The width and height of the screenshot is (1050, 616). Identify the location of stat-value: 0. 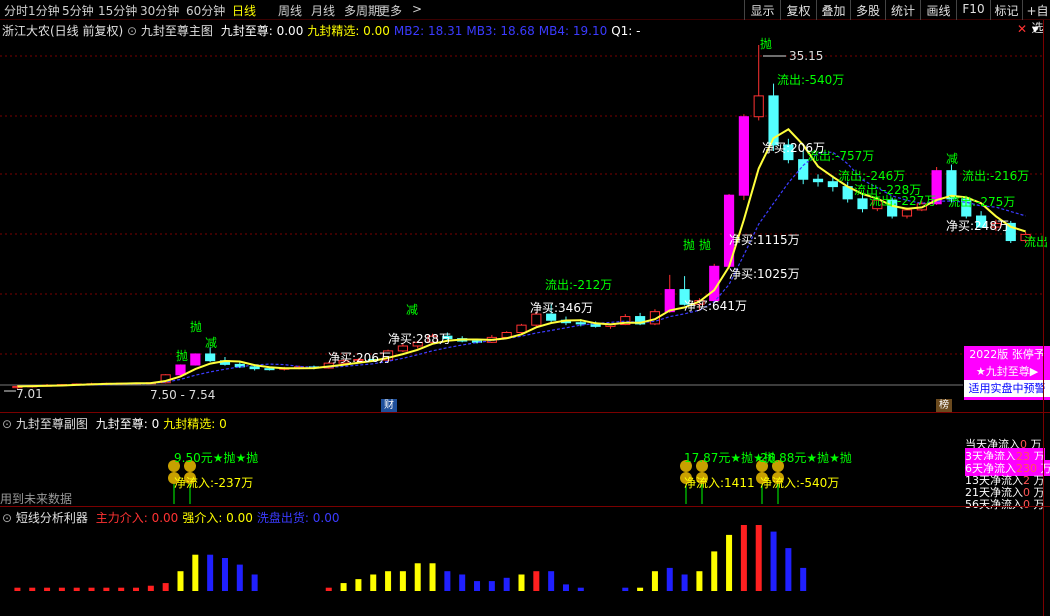
(1026, 504).